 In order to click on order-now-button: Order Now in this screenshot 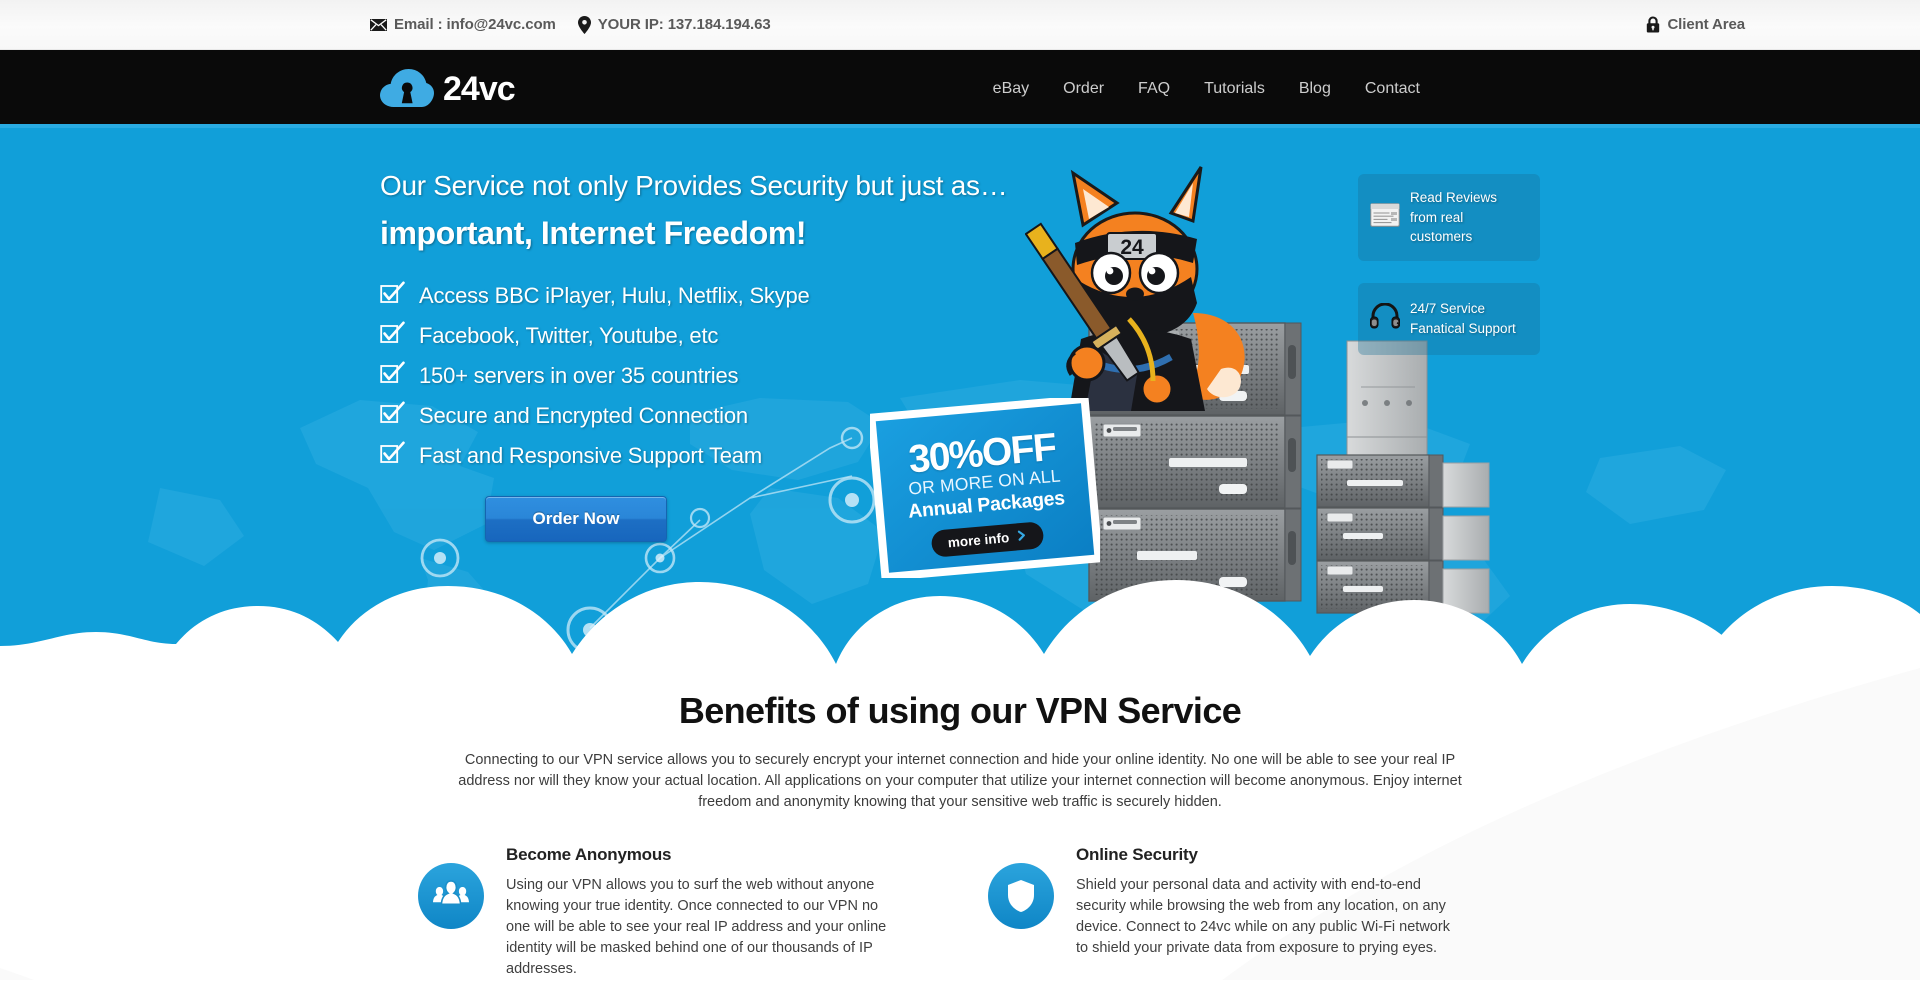, I will do `click(576, 519)`.